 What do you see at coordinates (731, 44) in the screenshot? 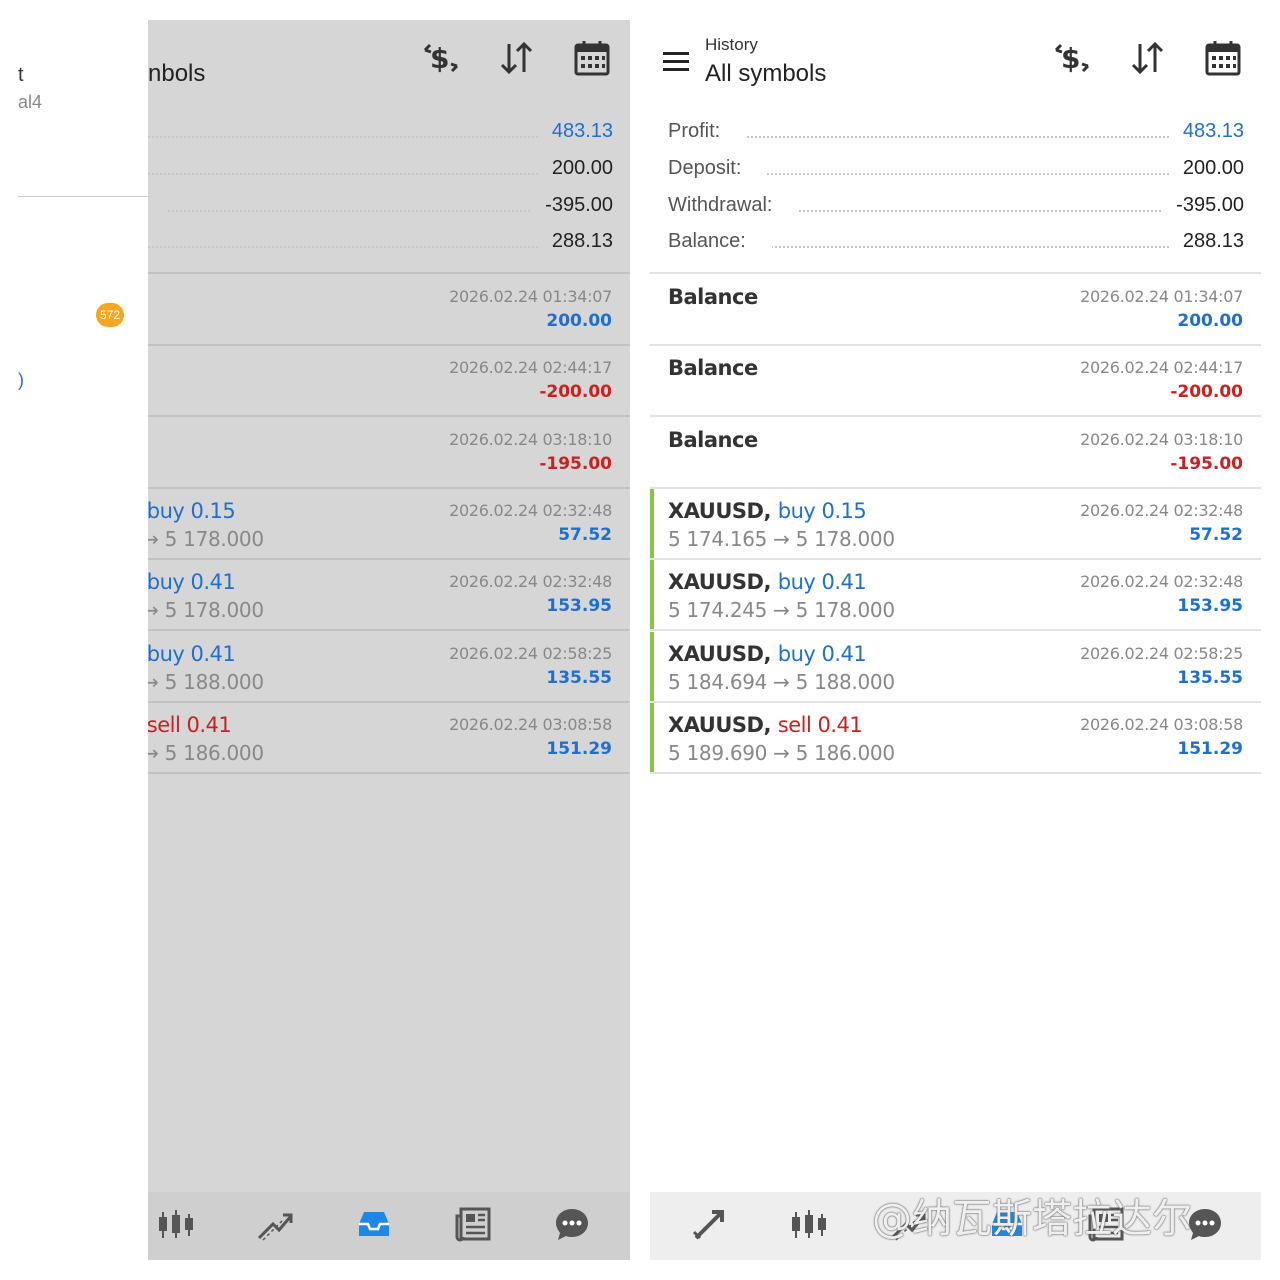
I see `header-subtitle: History` at bounding box center [731, 44].